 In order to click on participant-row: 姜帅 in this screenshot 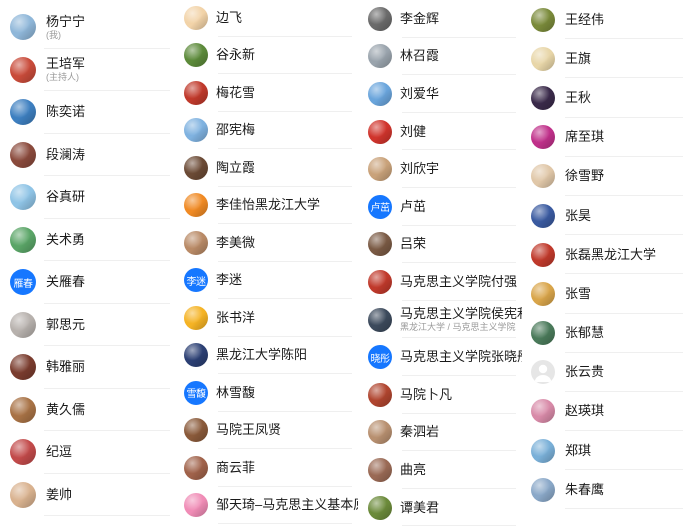, I will do `click(92, 495)`.